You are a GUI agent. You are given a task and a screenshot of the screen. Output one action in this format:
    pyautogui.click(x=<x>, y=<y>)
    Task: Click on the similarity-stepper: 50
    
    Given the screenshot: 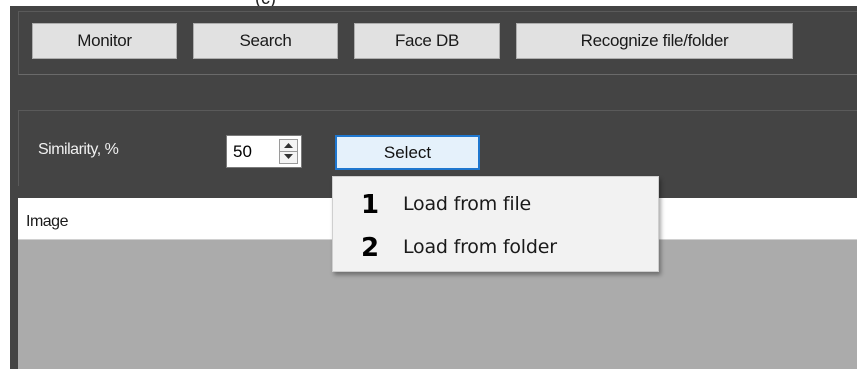 What is the action you would take?
    pyautogui.click(x=264, y=151)
    